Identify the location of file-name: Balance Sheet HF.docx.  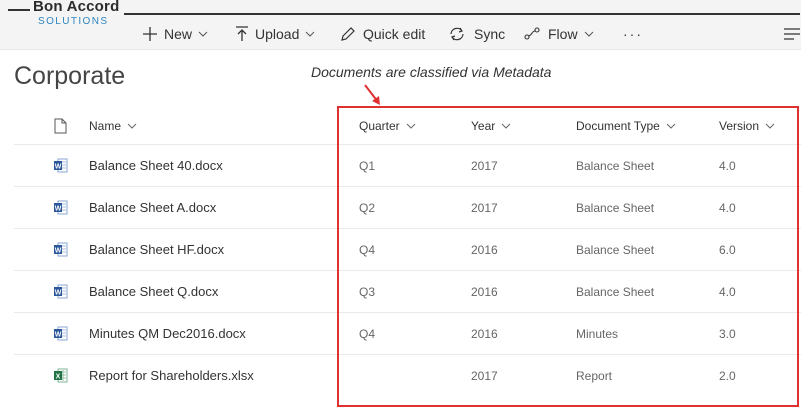
(156, 249).